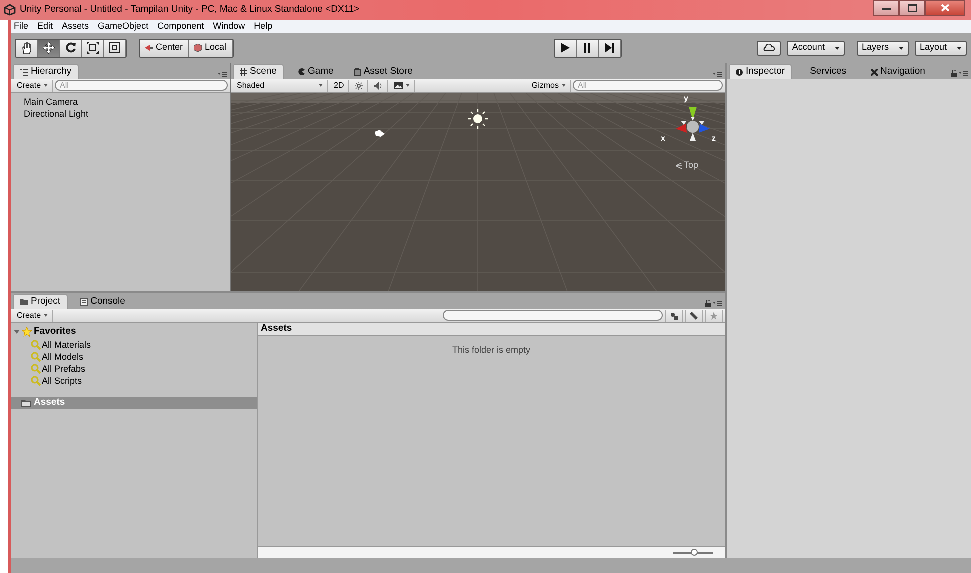 This screenshot has height=573, width=971. I want to click on inspector-tab: Inspector, so click(760, 71).